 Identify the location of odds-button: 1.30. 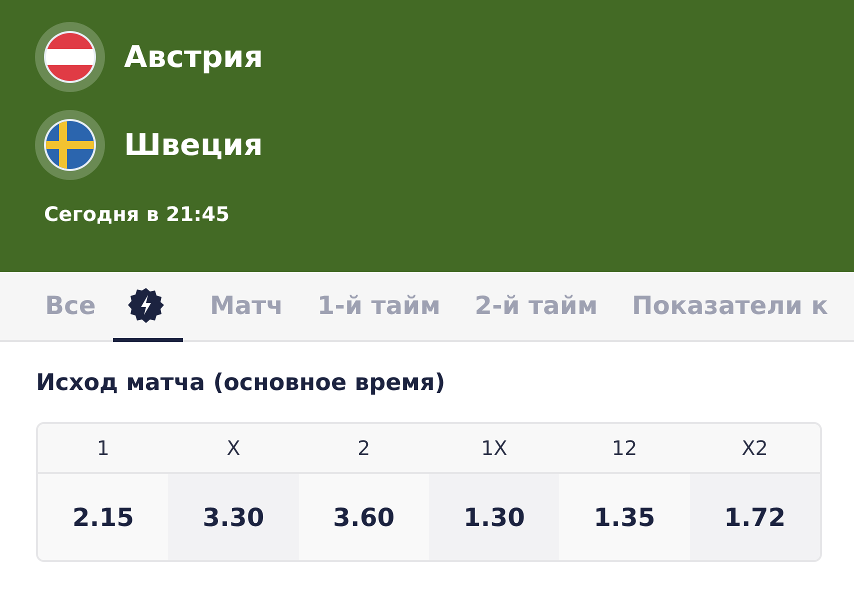
(494, 517).